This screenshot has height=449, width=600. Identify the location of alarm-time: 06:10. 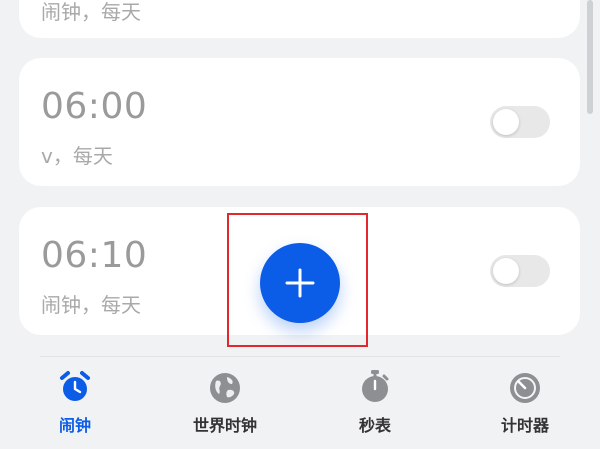
(94, 255).